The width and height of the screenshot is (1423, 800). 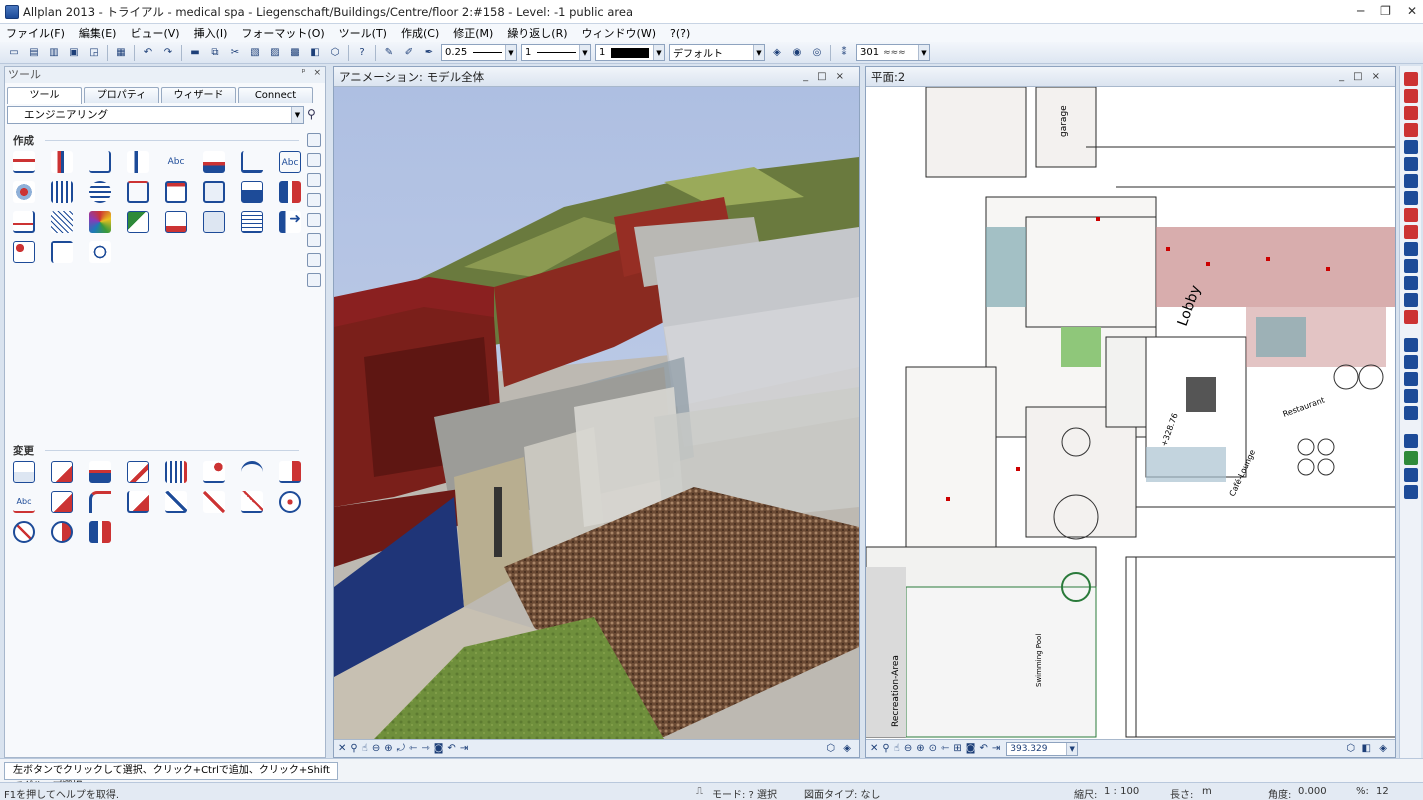 I want to click on split-tool-icon, so click(x=100, y=532).